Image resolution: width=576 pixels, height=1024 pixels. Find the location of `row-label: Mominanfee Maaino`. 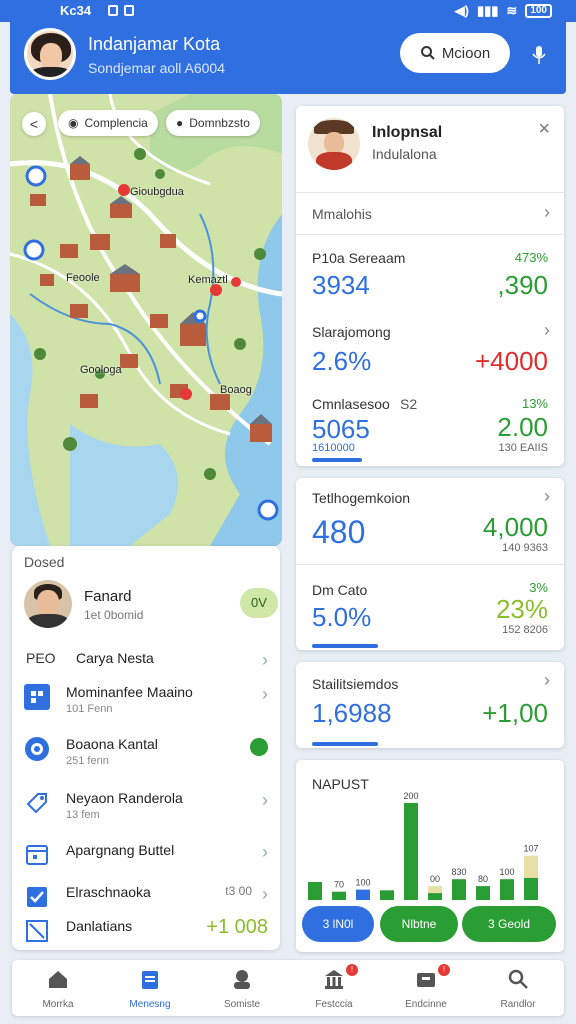

row-label: Mominanfee Maaino is located at coordinates (129, 692).